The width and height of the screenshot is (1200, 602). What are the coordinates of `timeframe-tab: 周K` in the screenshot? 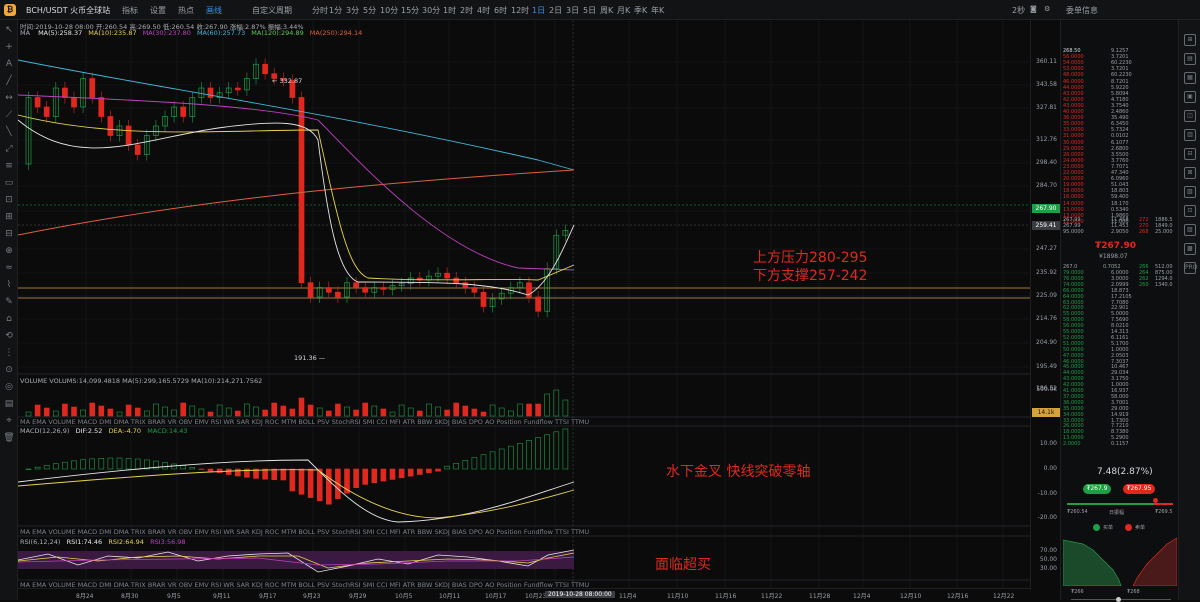 It's located at (606, 10).